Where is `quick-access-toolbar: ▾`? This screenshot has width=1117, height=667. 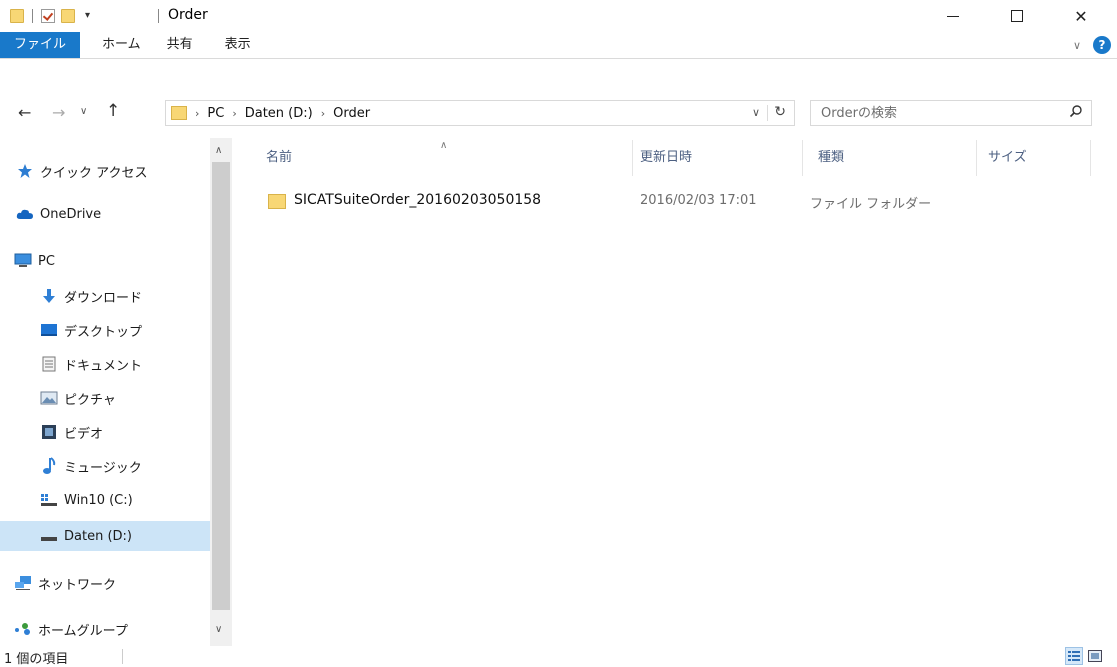
quick-access-toolbar: ▾ is located at coordinates (50, 16).